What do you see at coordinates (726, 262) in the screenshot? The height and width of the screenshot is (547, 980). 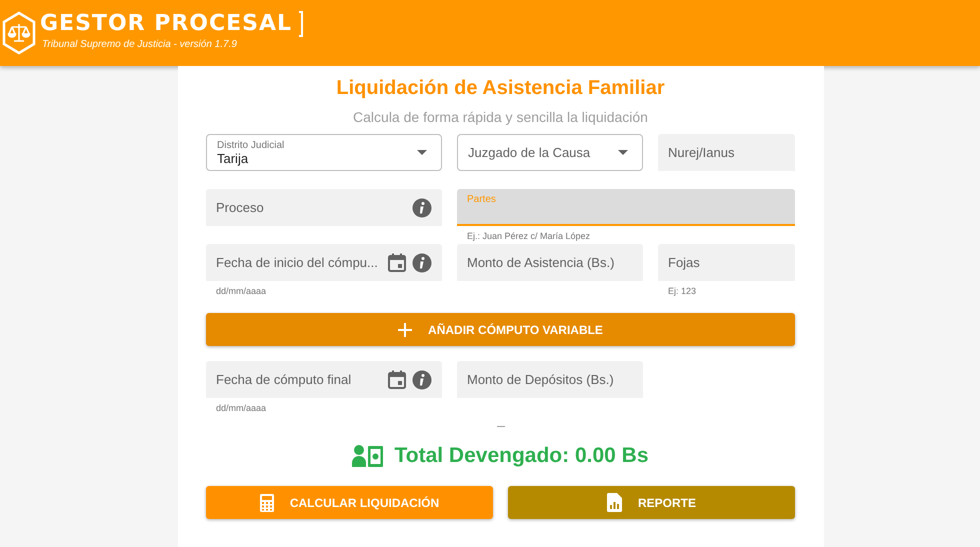 I see `input-field: Fojas` at bounding box center [726, 262].